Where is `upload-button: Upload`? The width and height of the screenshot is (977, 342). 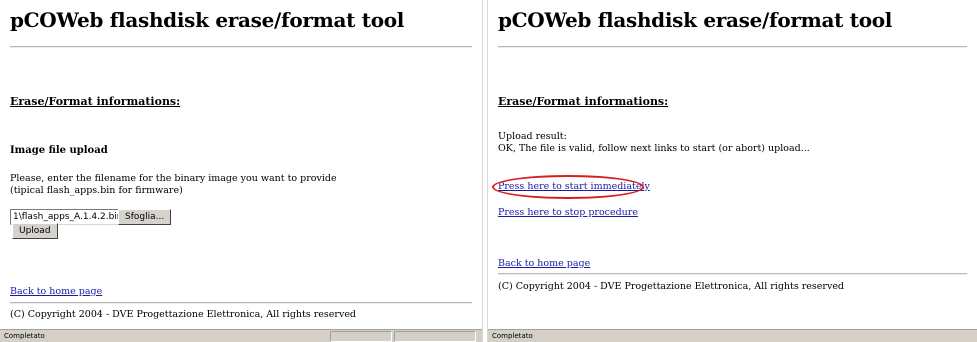
upload-button: Upload is located at coordinates (35, 231).